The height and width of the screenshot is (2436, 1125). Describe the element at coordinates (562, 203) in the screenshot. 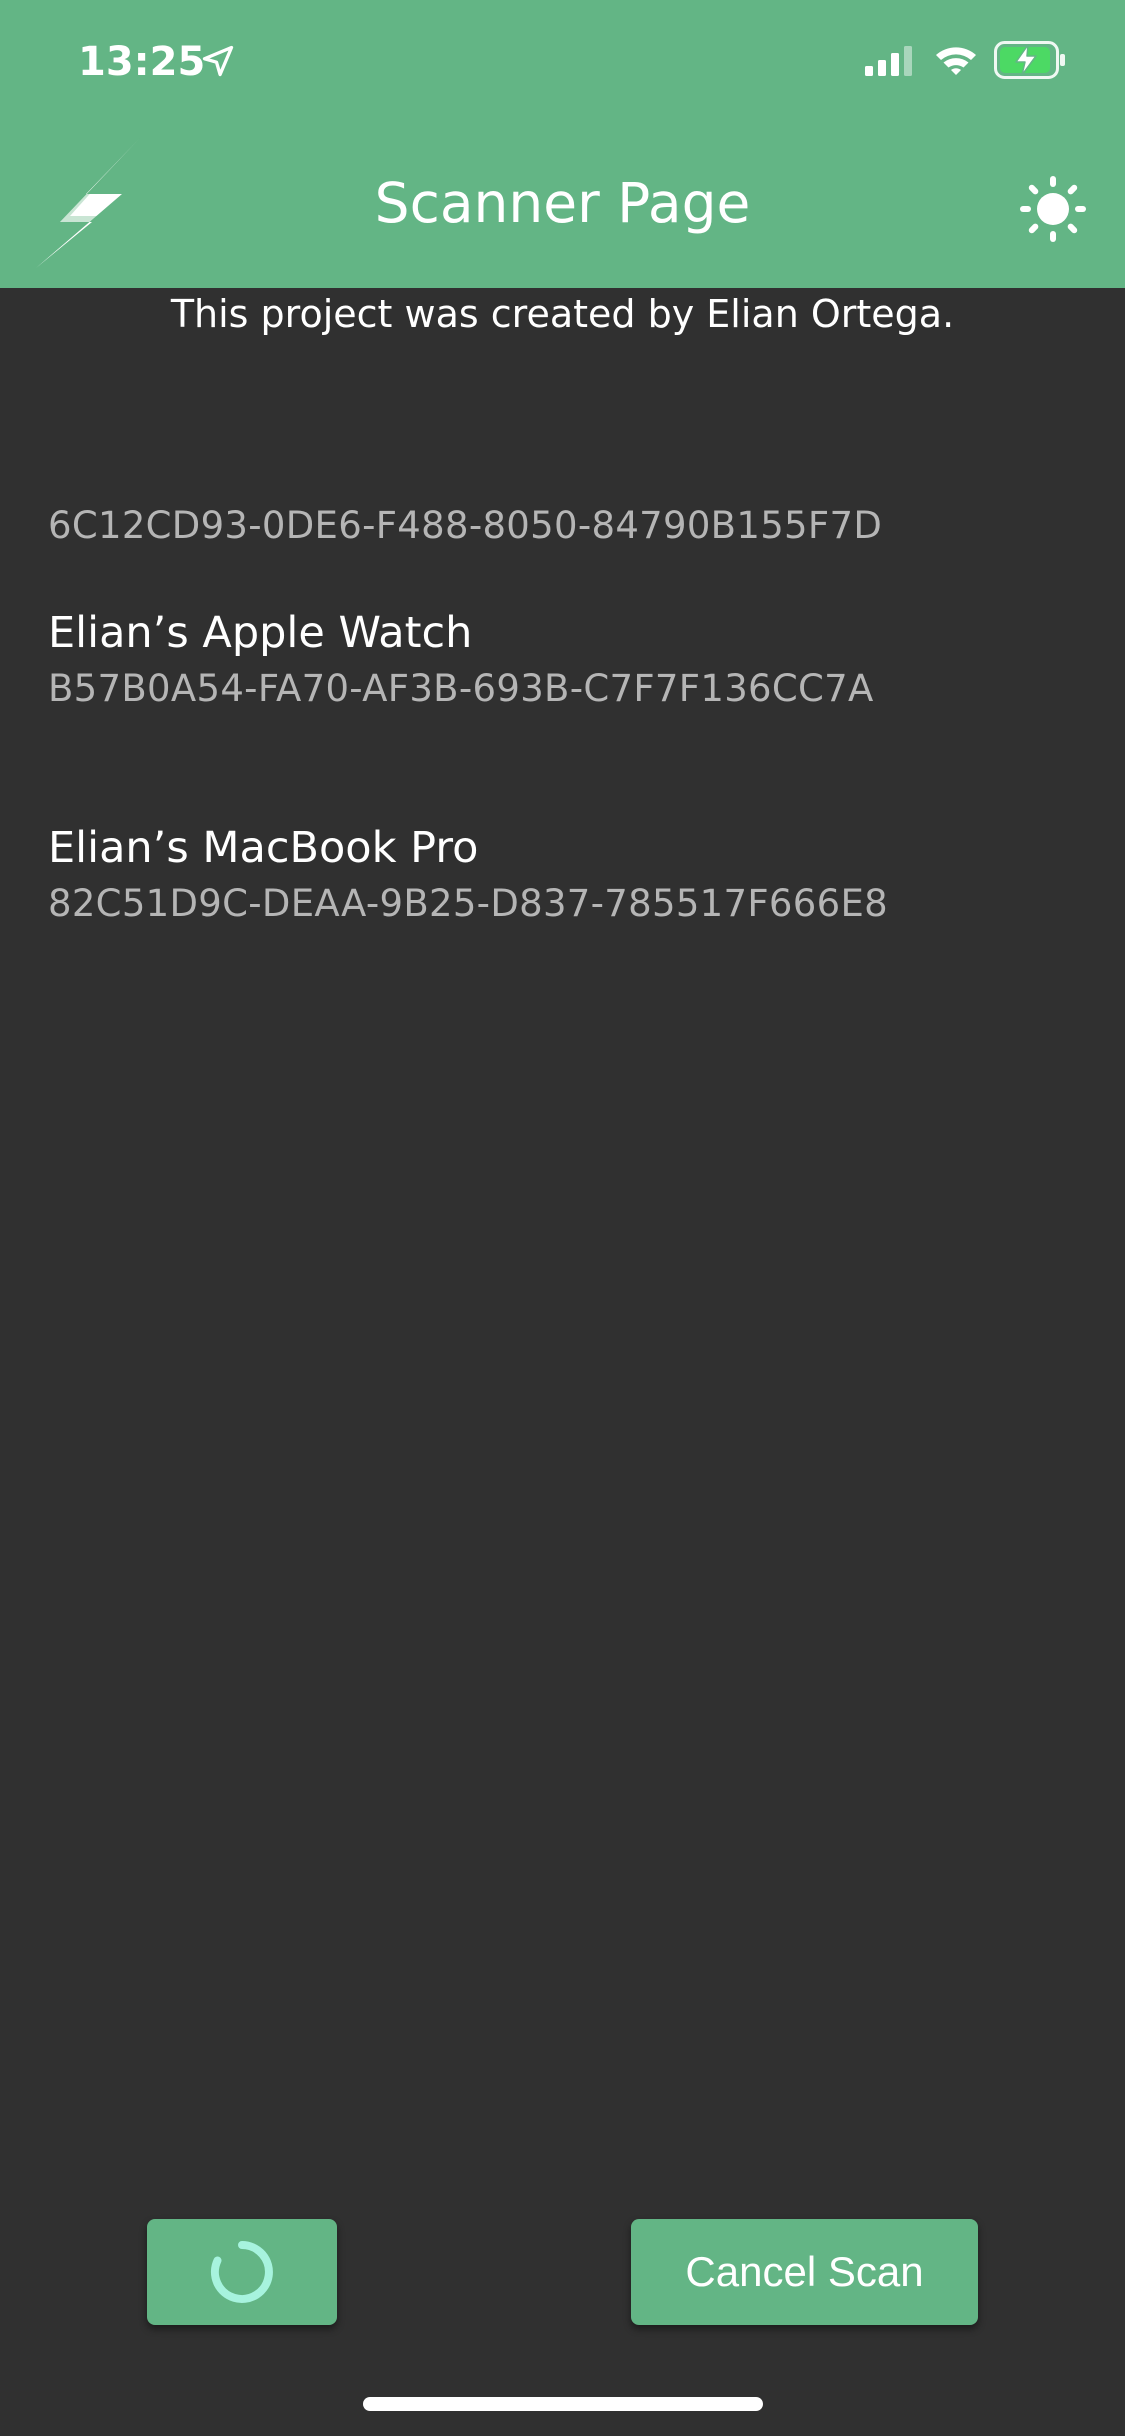

I see `page-title: Scanner Page` at that location.